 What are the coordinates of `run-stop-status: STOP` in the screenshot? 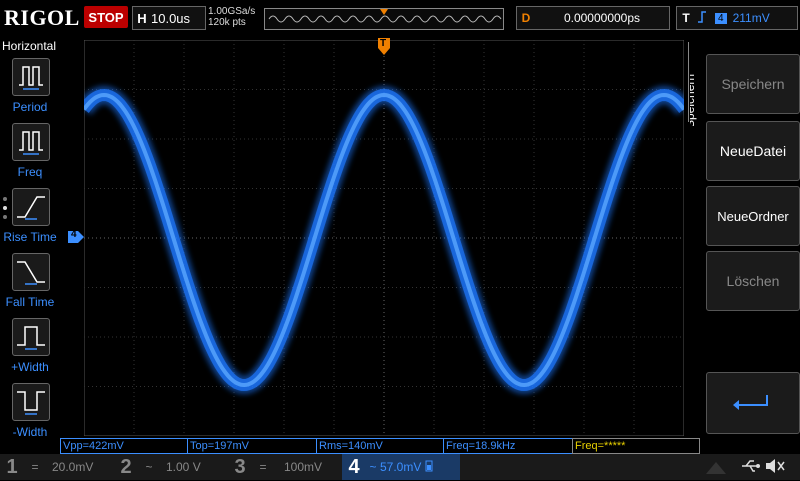 It's located at (106, 17).